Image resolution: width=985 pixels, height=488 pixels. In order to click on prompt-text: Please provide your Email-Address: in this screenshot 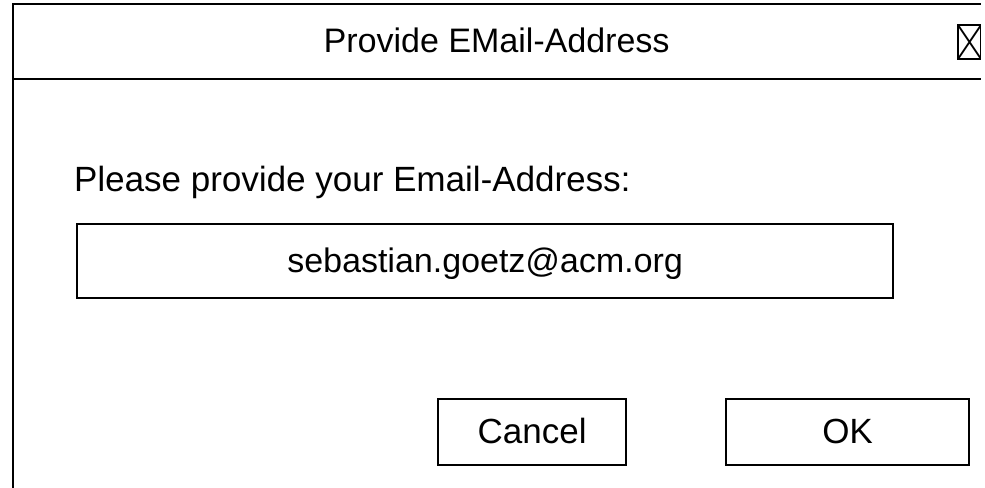, I will do `click(352, 180)`.